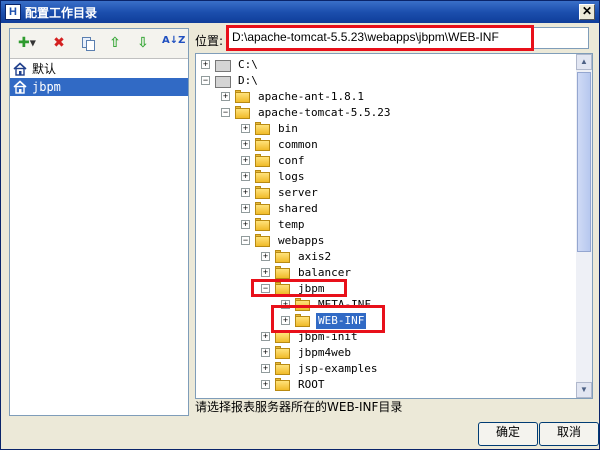 The height and width of the screenshot is (450, 600). I want to click on workspace-item-default: 默认, so click(99, 69).